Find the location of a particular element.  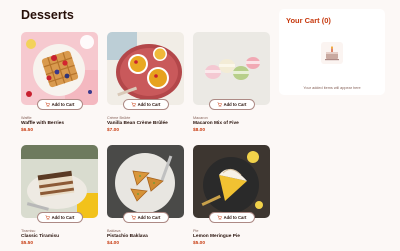

product-name: Lemon Meringue Pie is located at coordinates (216, 236).